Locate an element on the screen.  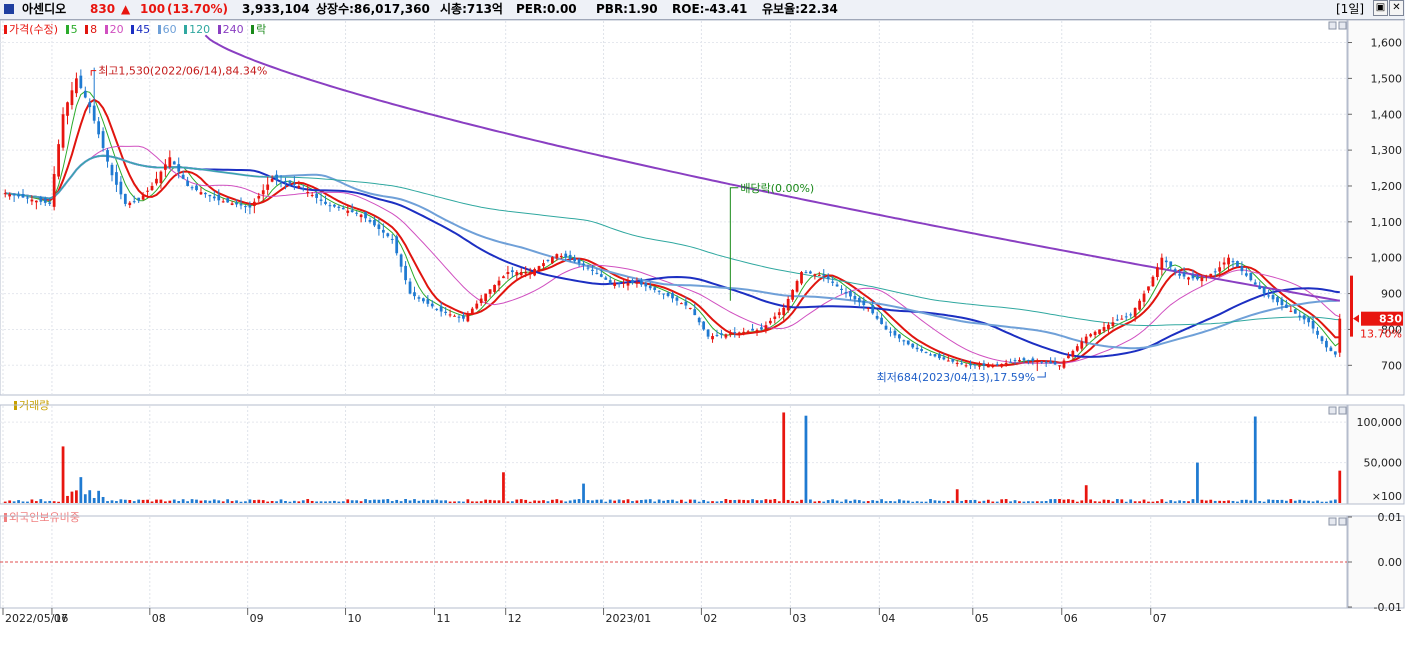
pbr-value: PBR:1.90 is located at coordinates (627, 9).